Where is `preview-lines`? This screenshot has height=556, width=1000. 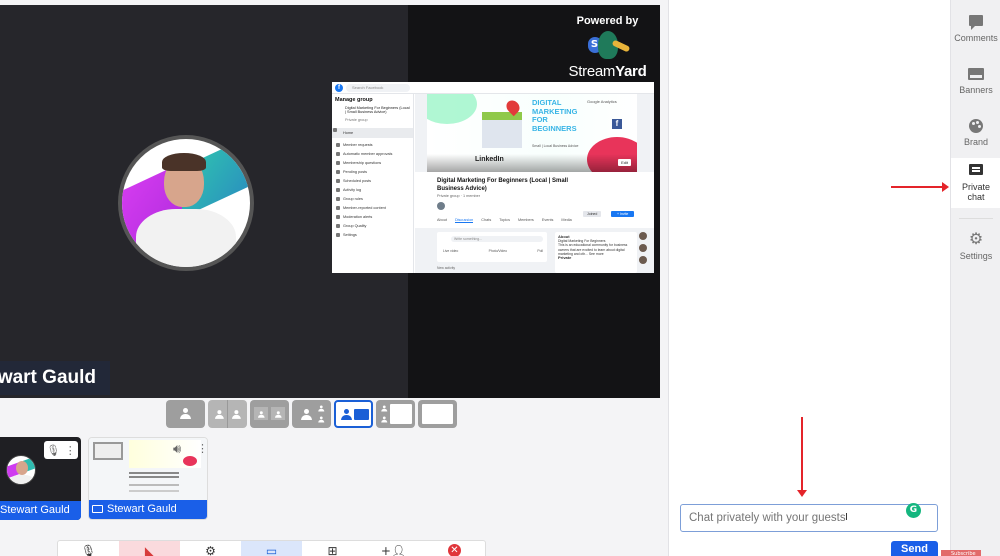 preview-lines is located at coordinates (154, 473).